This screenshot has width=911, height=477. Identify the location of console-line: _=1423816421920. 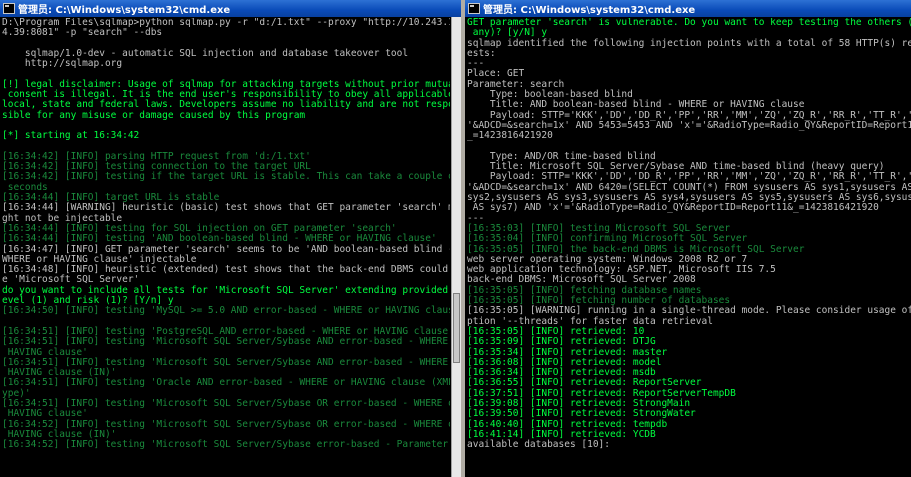
(510, 136).